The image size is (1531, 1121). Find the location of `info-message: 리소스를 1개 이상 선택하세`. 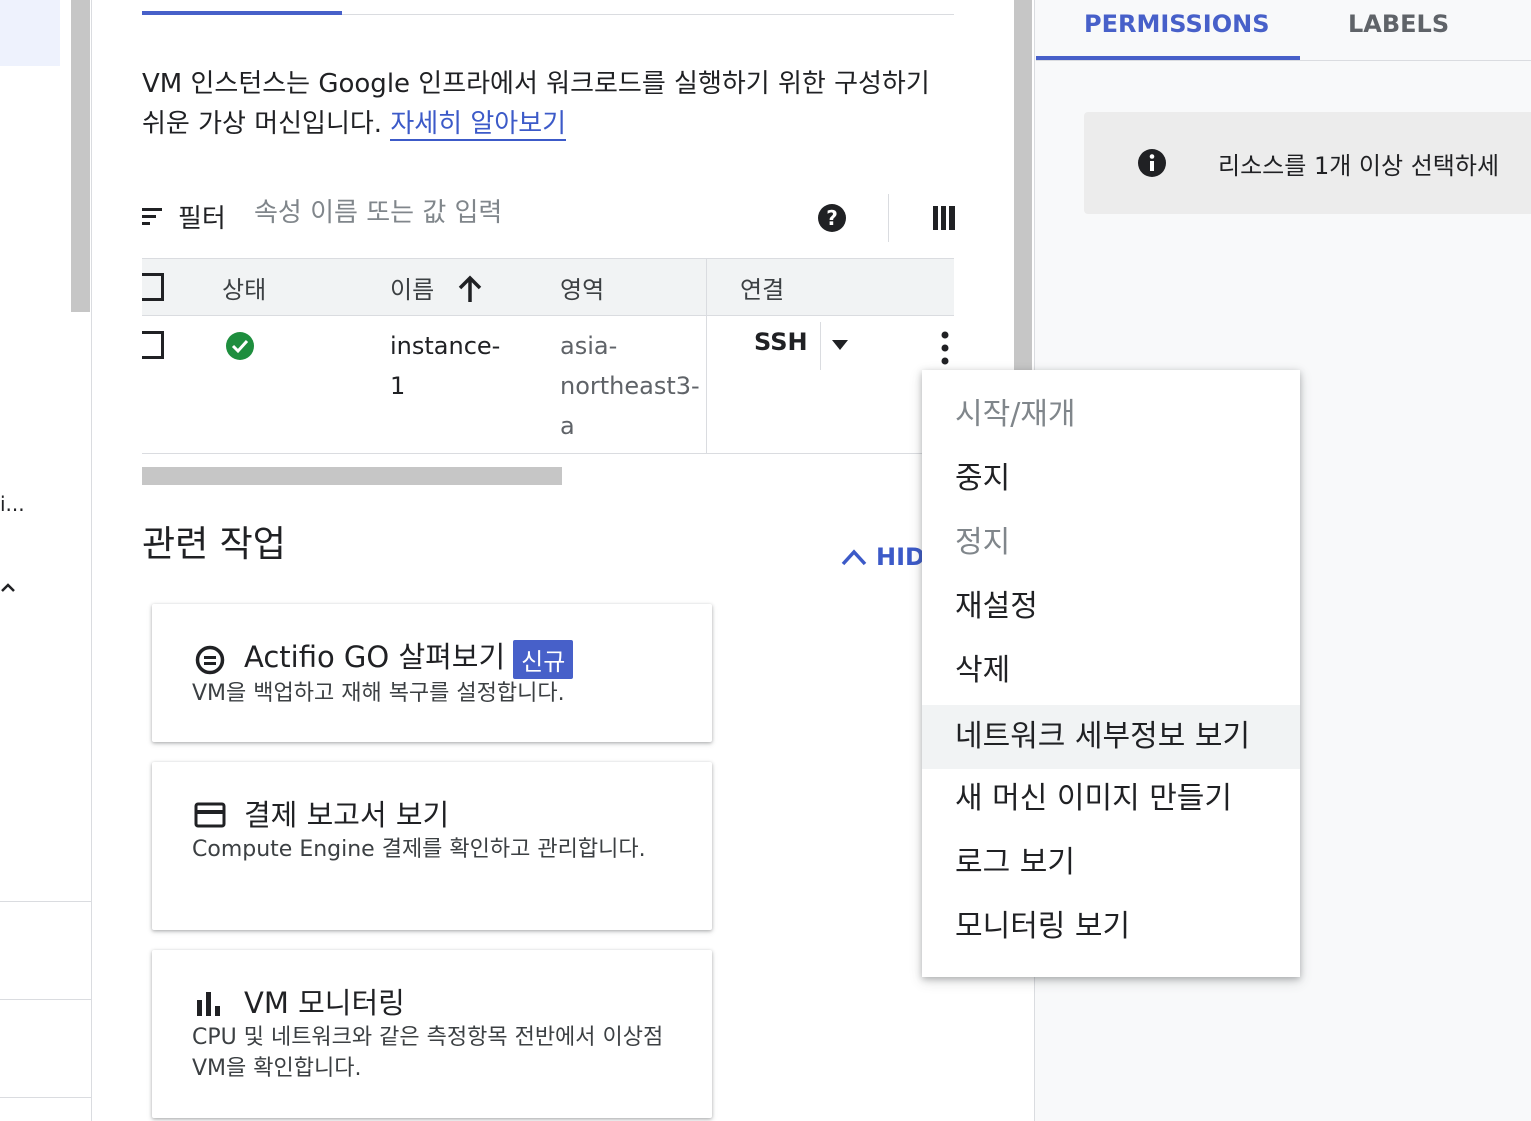

info-message: 리소스를 1개 이상 선택하세 is located at coordinates (1359, 166).